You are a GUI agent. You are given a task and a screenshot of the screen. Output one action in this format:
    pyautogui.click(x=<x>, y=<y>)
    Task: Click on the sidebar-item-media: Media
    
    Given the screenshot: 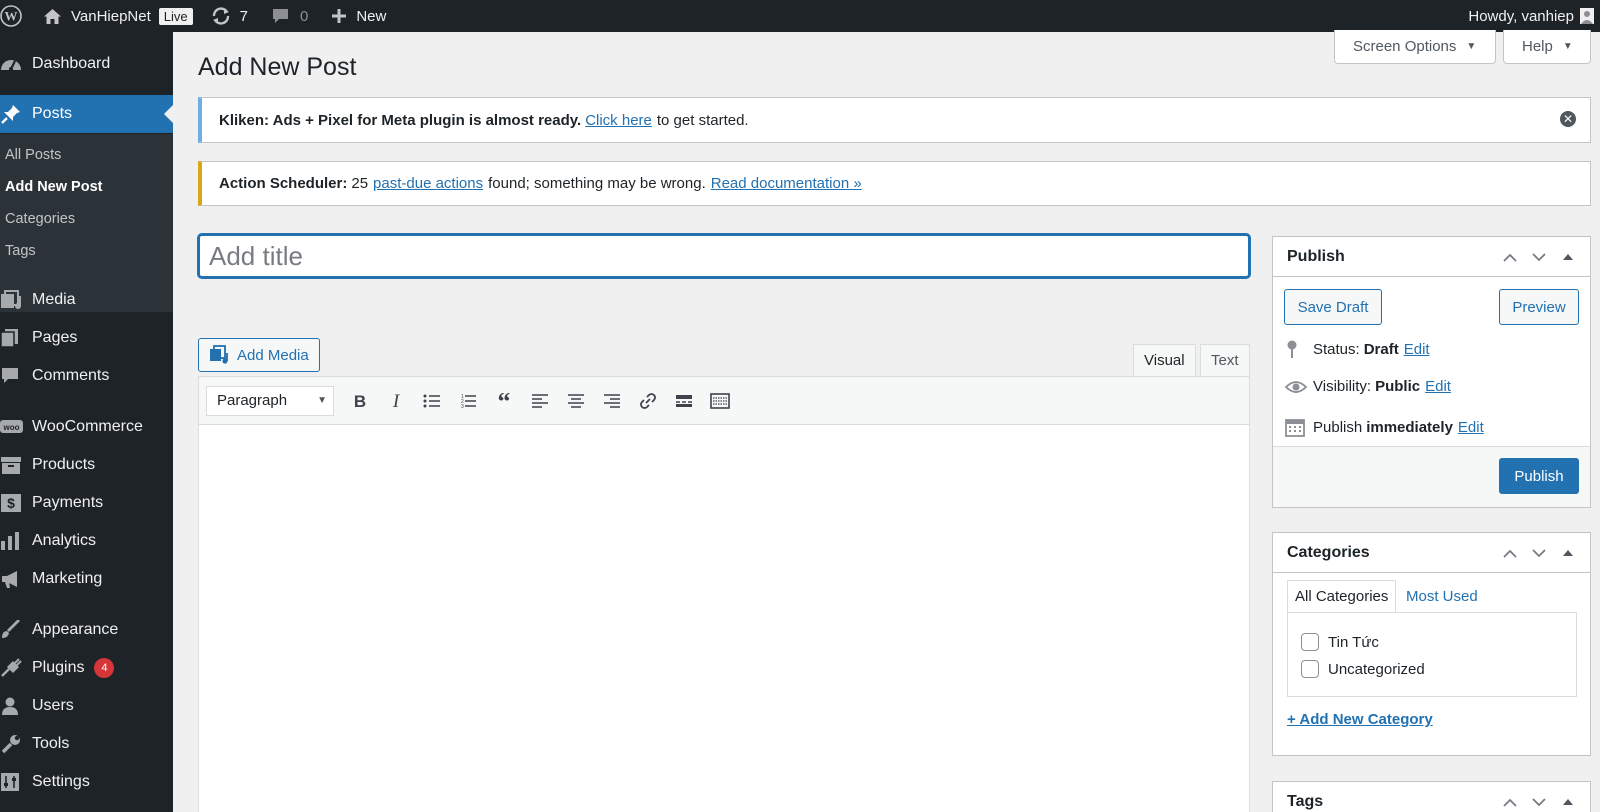 What is the action you would take?
    pyautogui.click(x=86, y=300)
    